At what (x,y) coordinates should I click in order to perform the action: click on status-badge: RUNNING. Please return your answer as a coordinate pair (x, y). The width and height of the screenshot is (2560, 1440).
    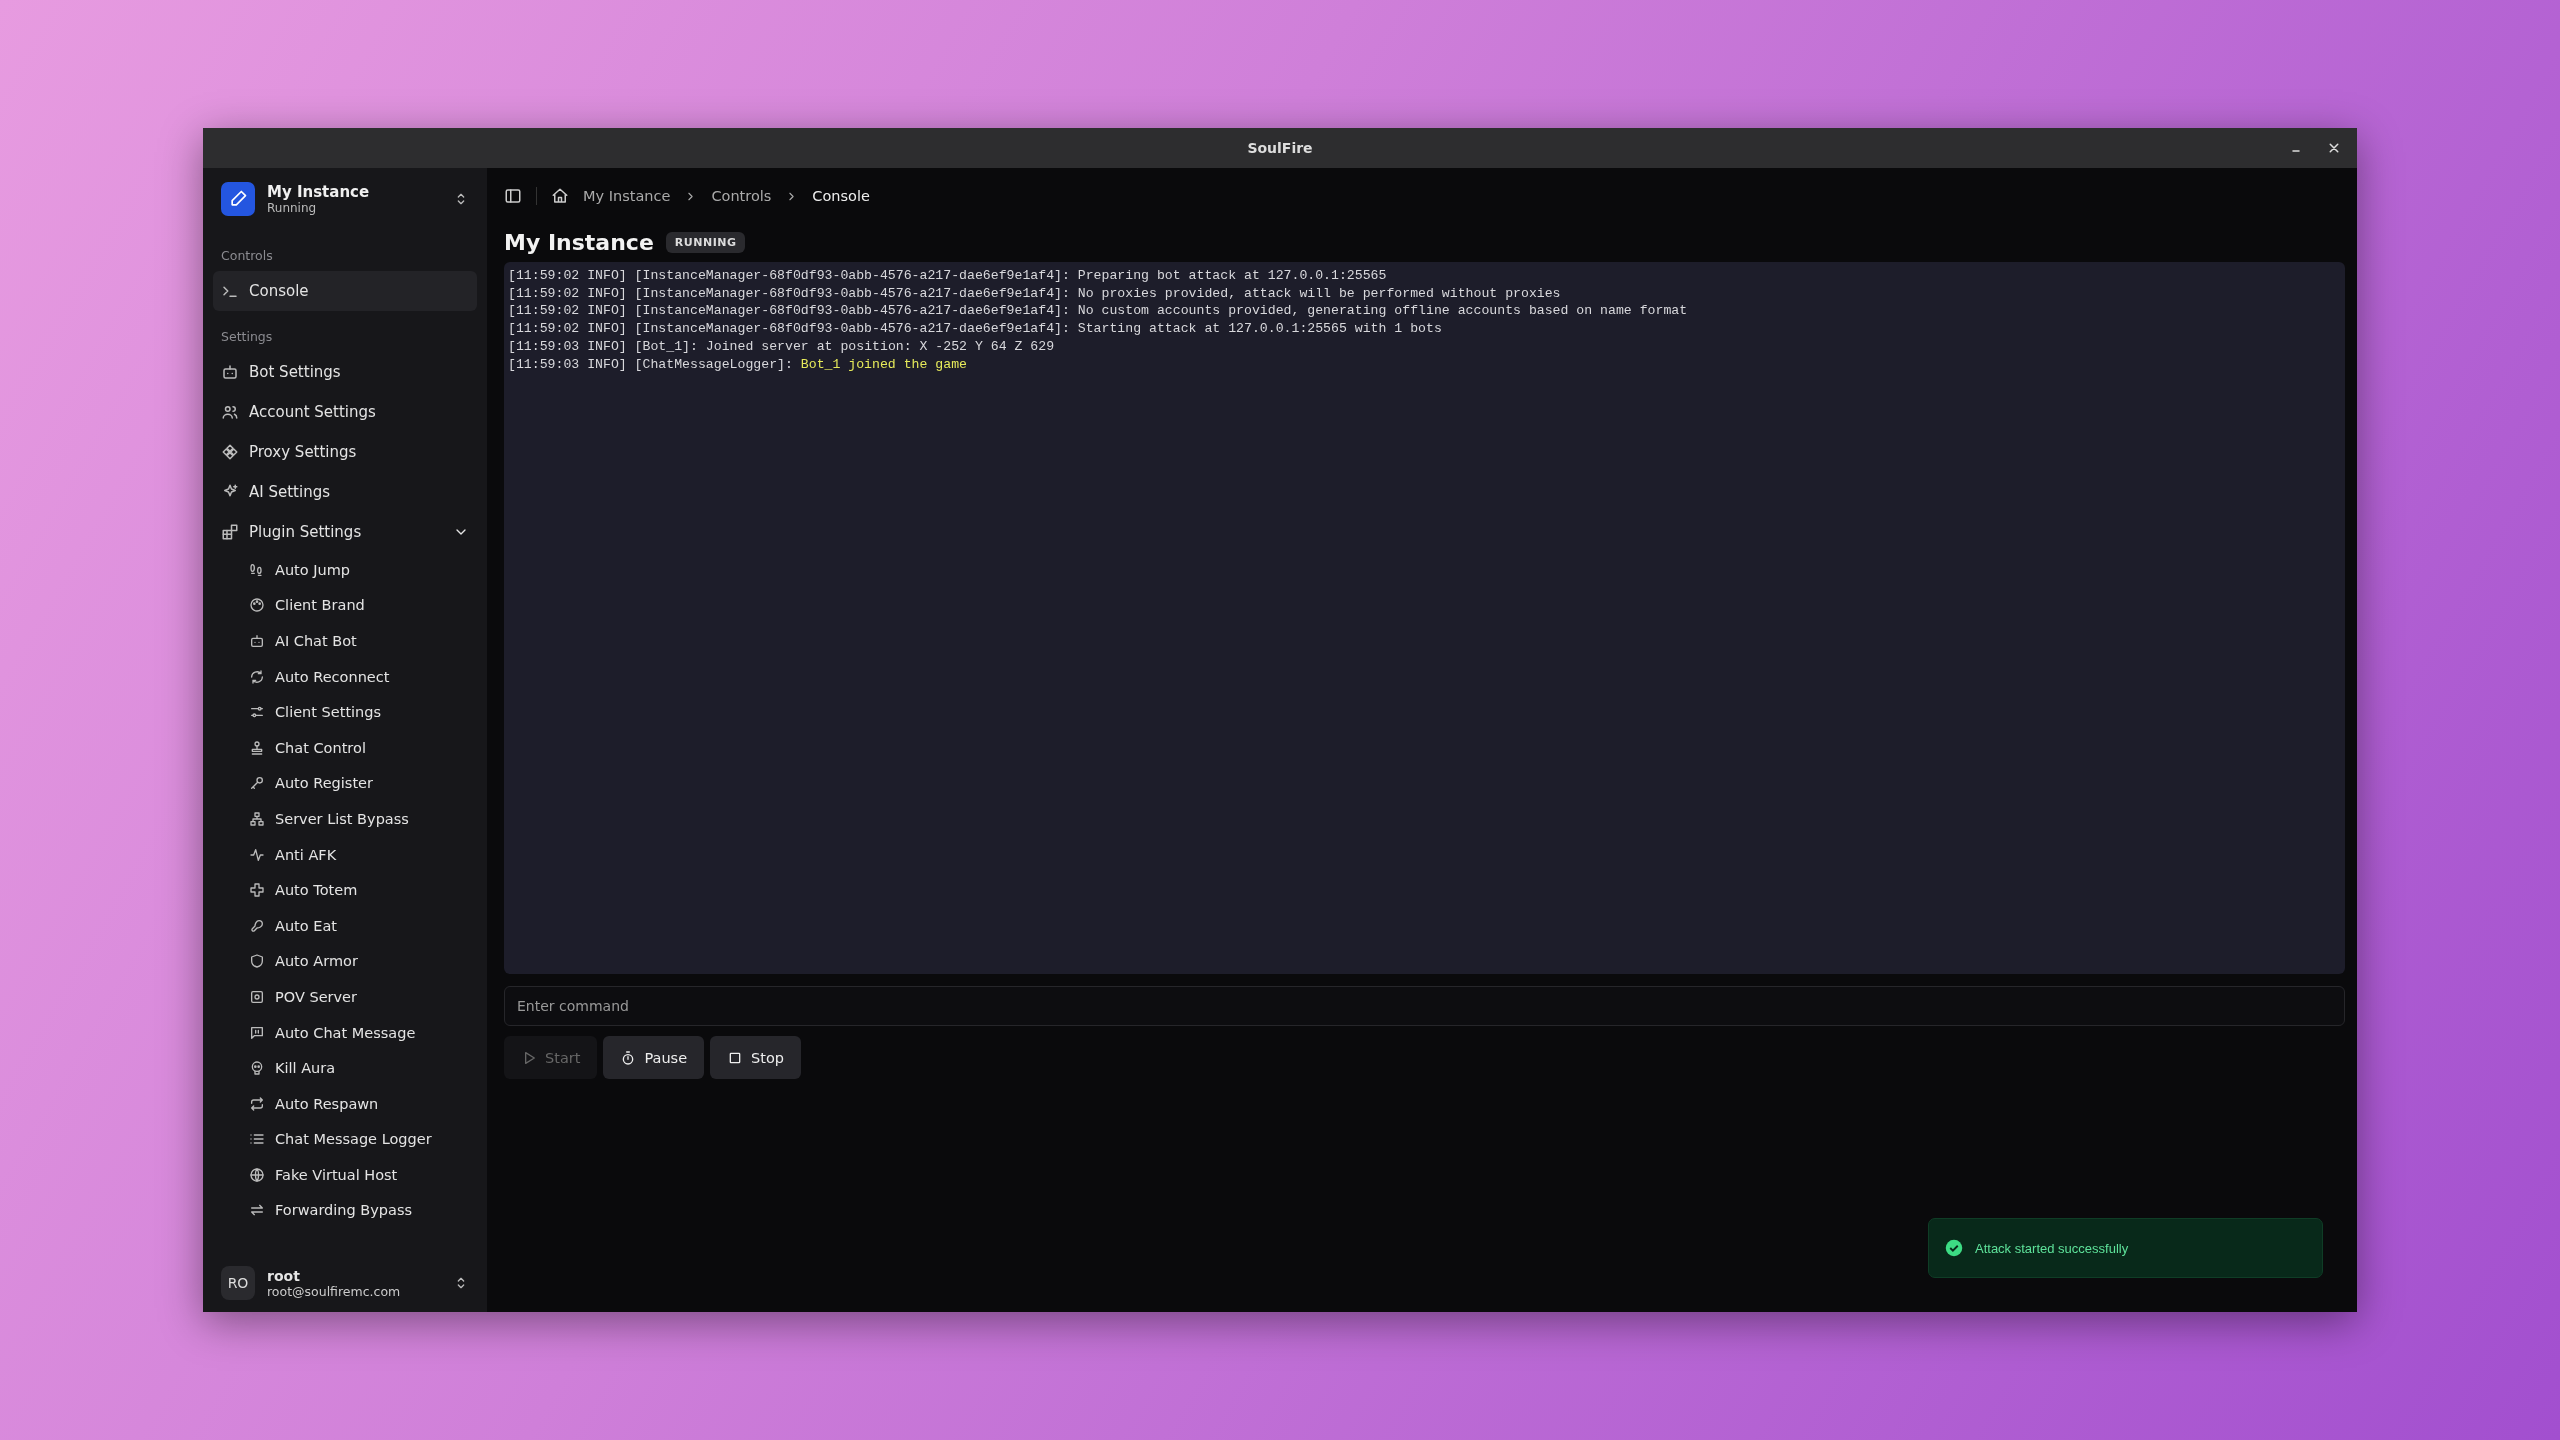
    Looking at the image, I should click on (705, 242).